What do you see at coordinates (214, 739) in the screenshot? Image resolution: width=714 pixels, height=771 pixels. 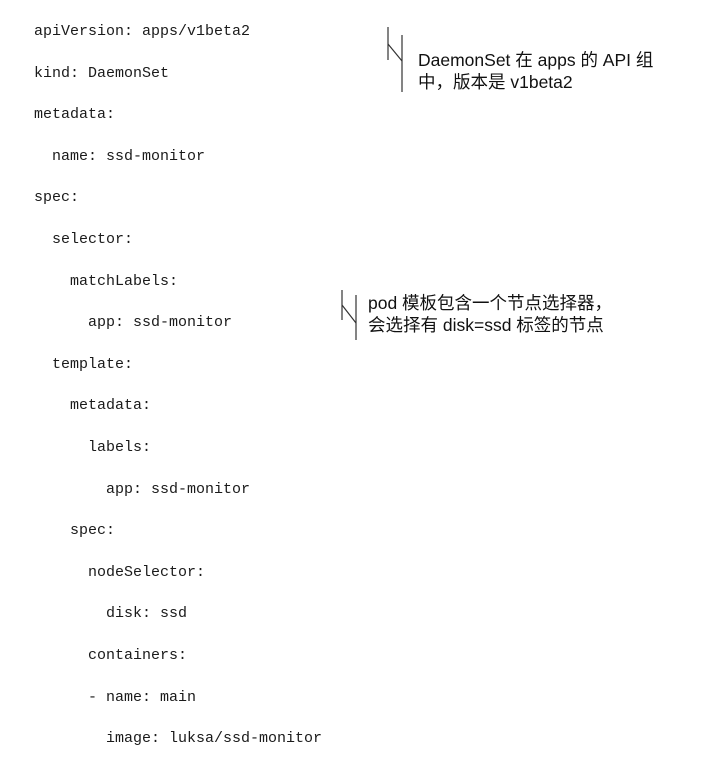 I see `code-line: image: luksa/ssd-monitor` at bounding box center [214, 739].